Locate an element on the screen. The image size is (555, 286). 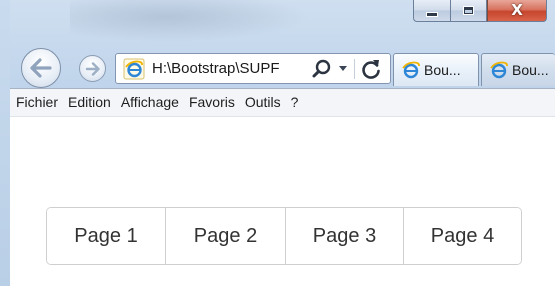
close-icon: X is located at coordinates (517, 10).